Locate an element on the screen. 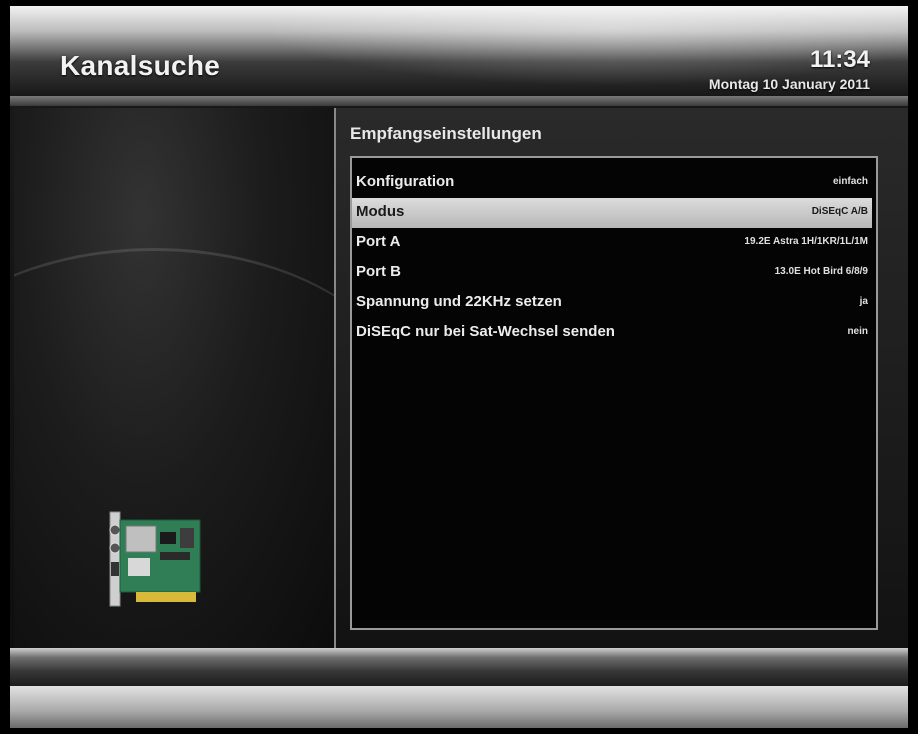 The height and width of the screenshot is (734, 918). menu-item-diseqc-nur: DiSEqC nur bei Sat-Wechsel senden nein is located at coordinates (612, 333).